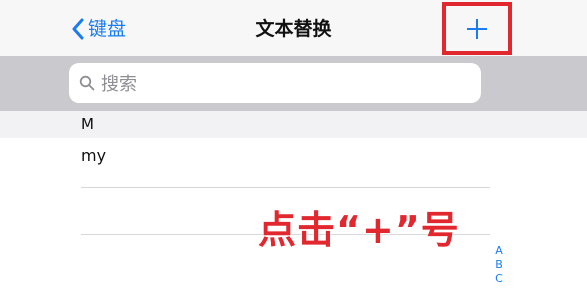  I want to click on index-letter-a: A, so click(499, 250).